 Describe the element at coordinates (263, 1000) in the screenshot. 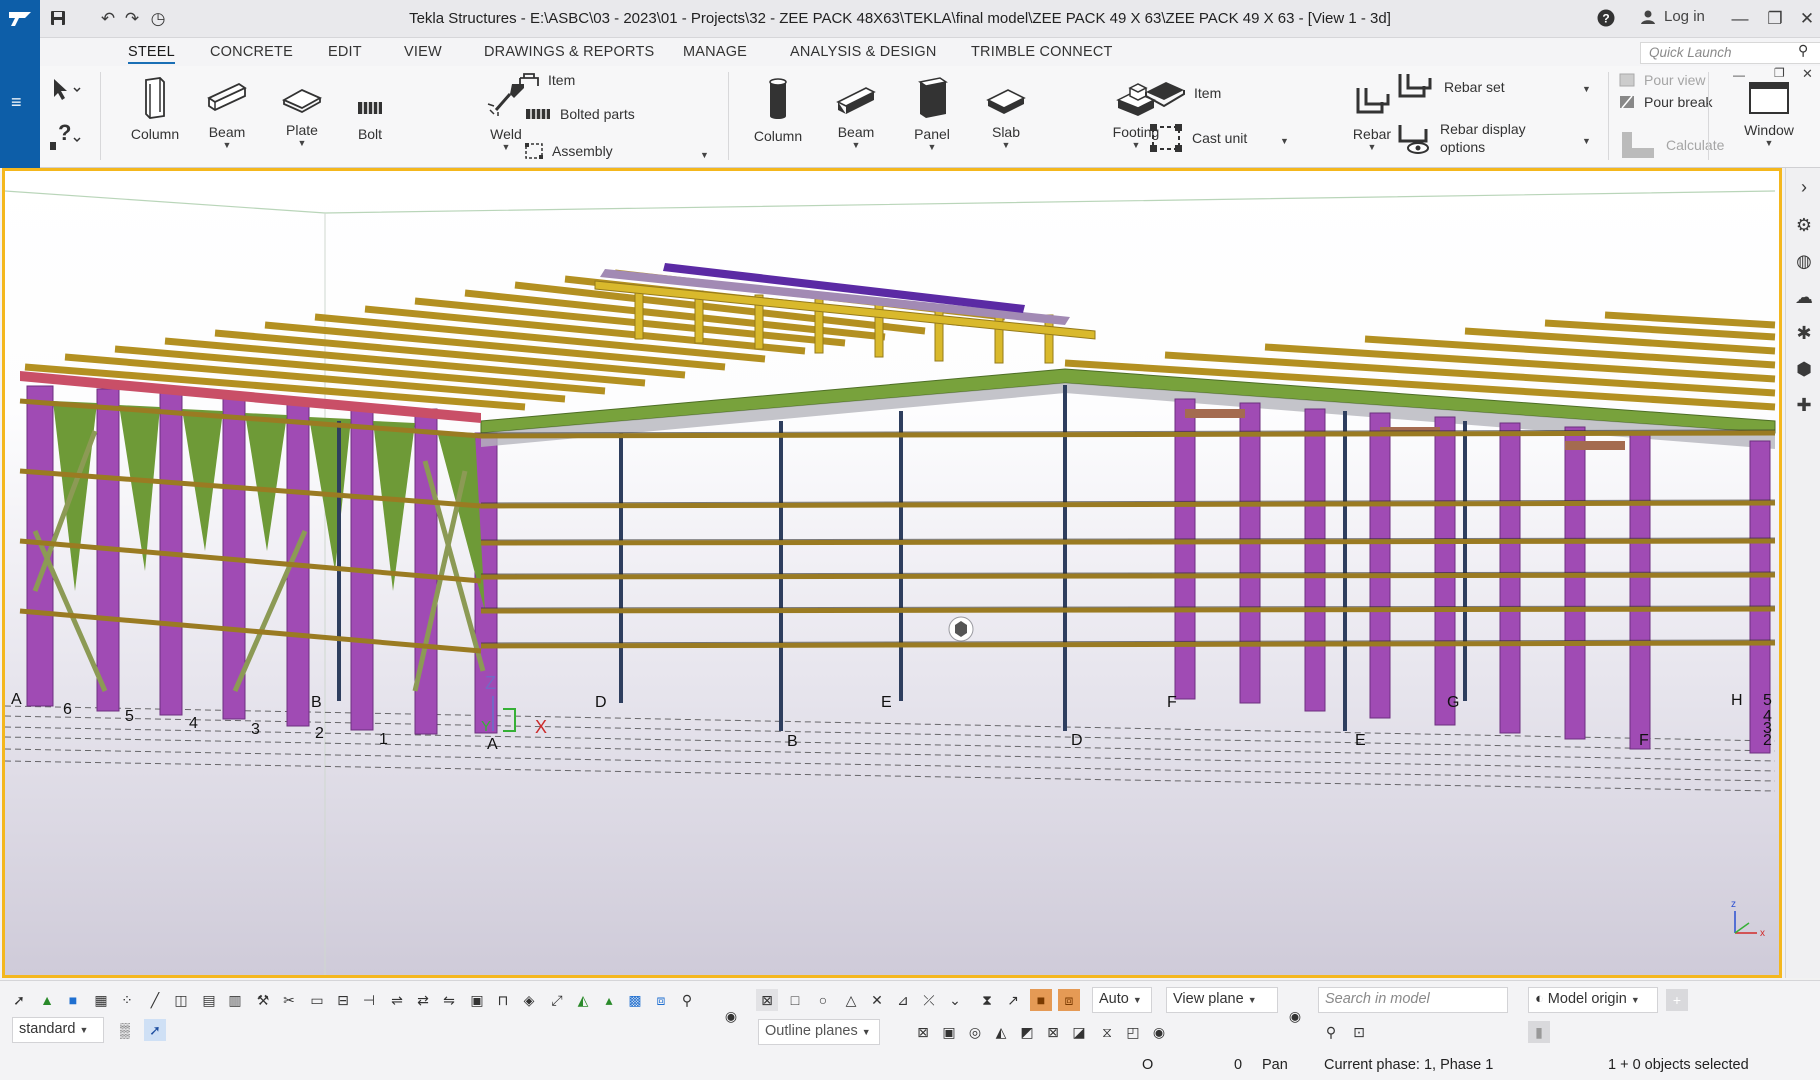

I see `select-welds-icon: ⚒` at that location.